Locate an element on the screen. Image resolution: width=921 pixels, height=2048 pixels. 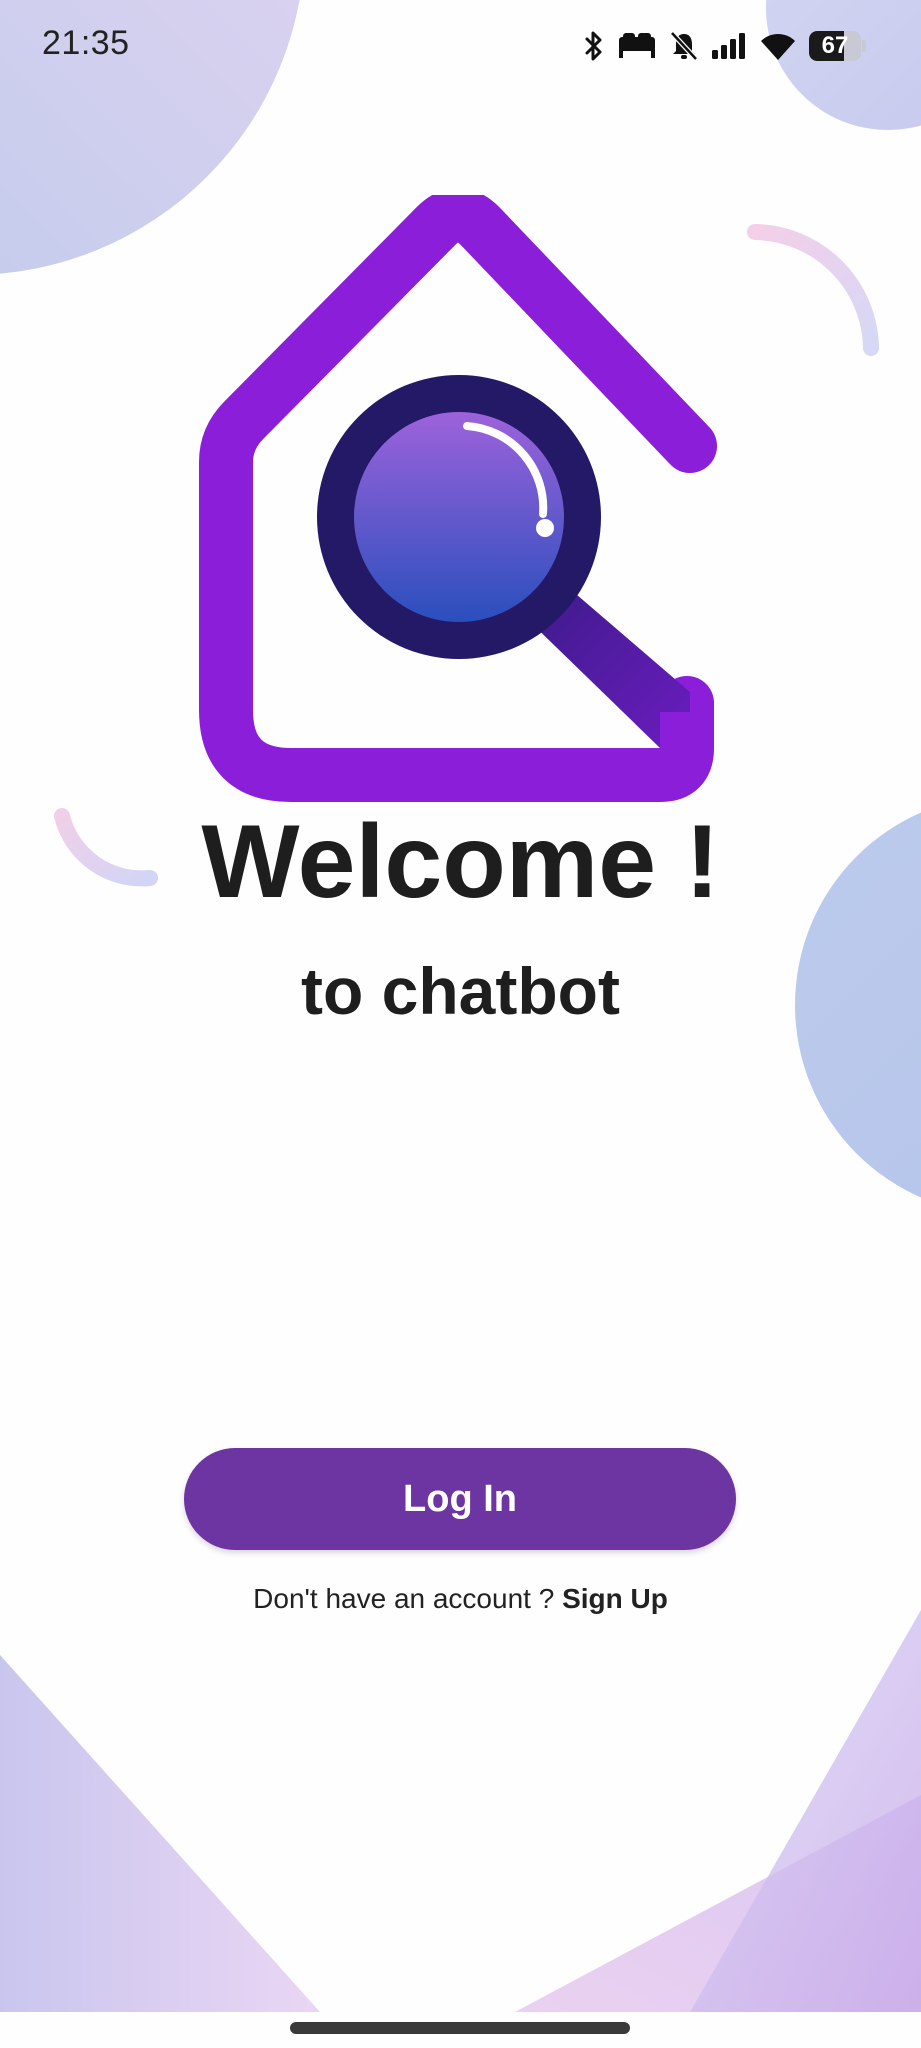
signup-prompt-line: Don't have an account ? Sign Up is located at coordinates (460, 1599).